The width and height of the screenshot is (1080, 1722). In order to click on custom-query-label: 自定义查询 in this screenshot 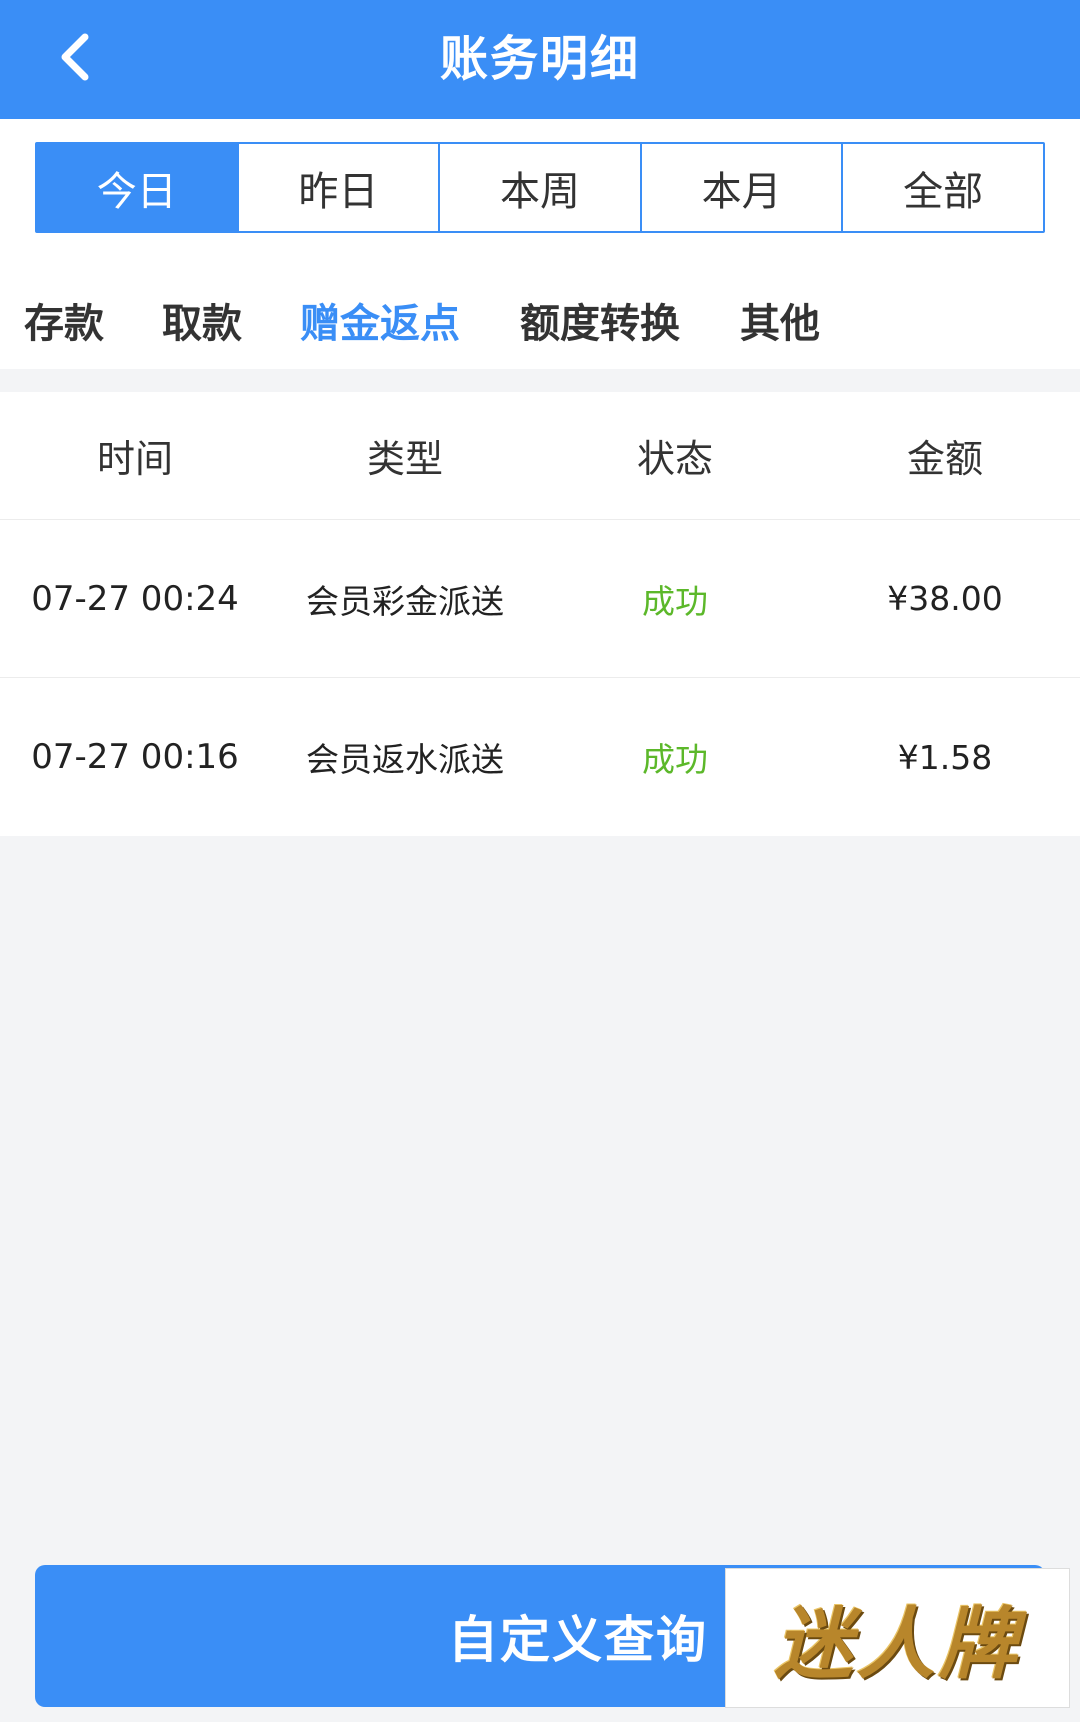, I will do `click(578, 1640)`.